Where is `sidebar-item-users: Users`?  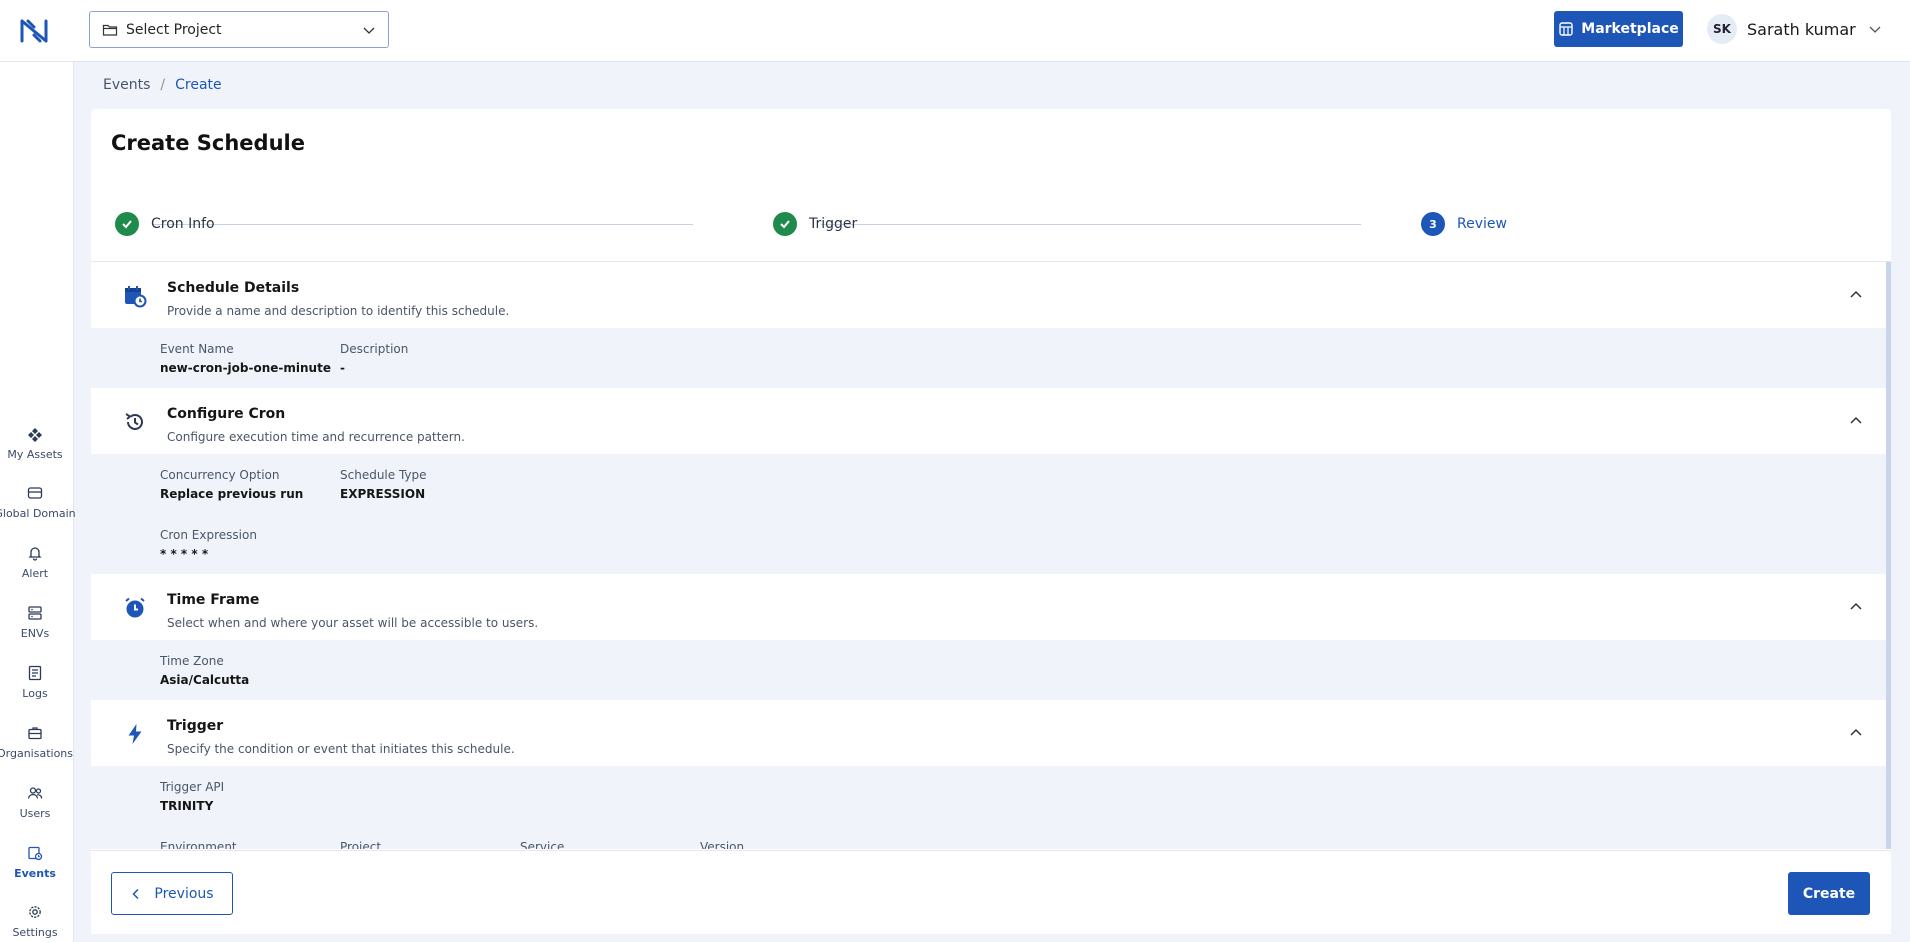
sidebar-item-users: Users is located at coordinates (35, 802).